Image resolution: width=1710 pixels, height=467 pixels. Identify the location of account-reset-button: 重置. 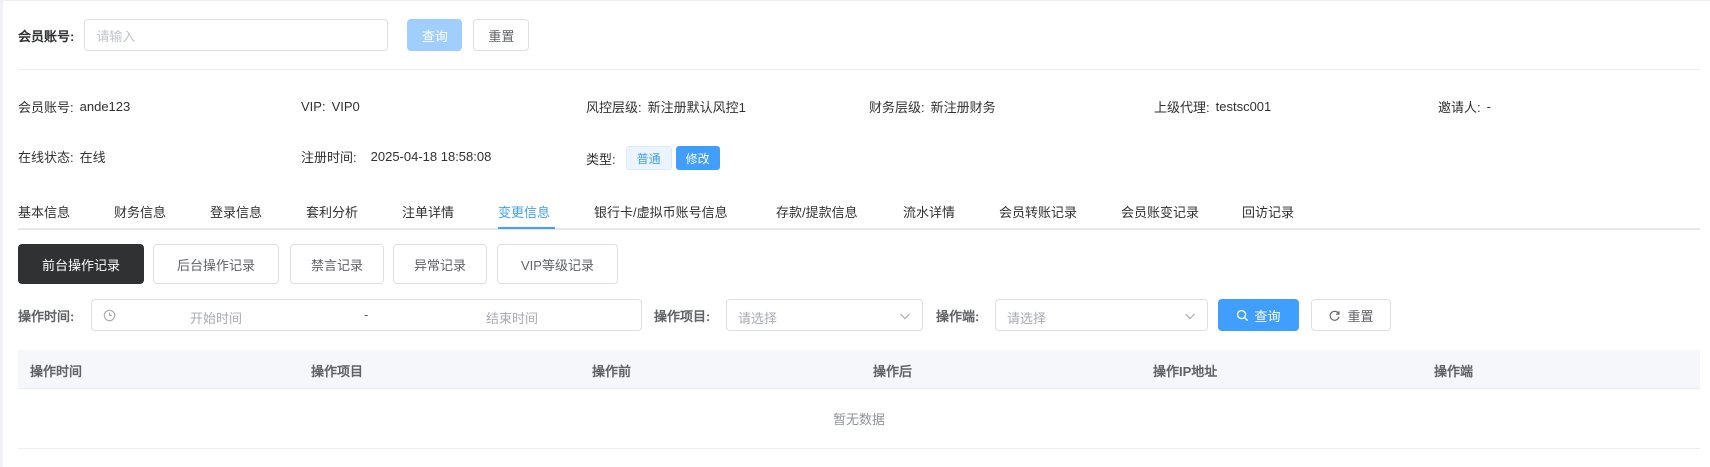
(501, 35).